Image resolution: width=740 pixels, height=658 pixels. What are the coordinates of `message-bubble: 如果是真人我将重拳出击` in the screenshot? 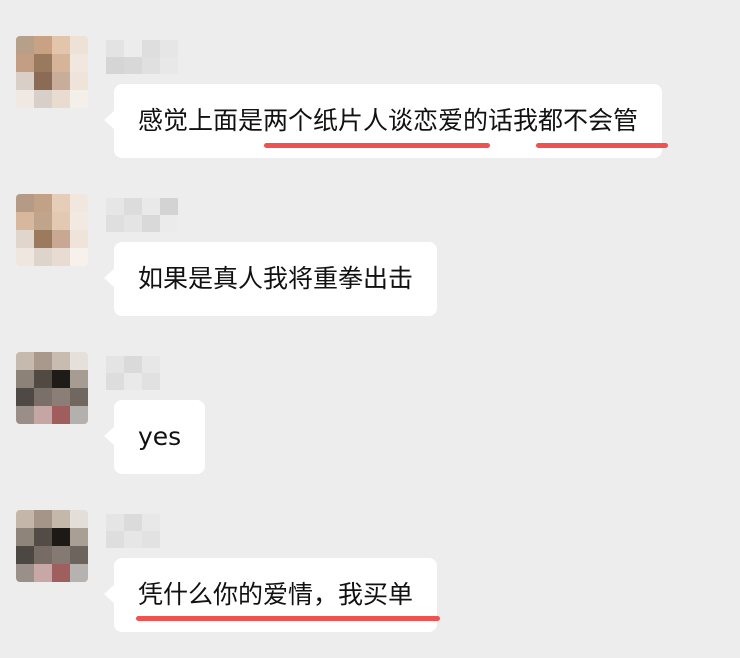 It's located at (270, 279).